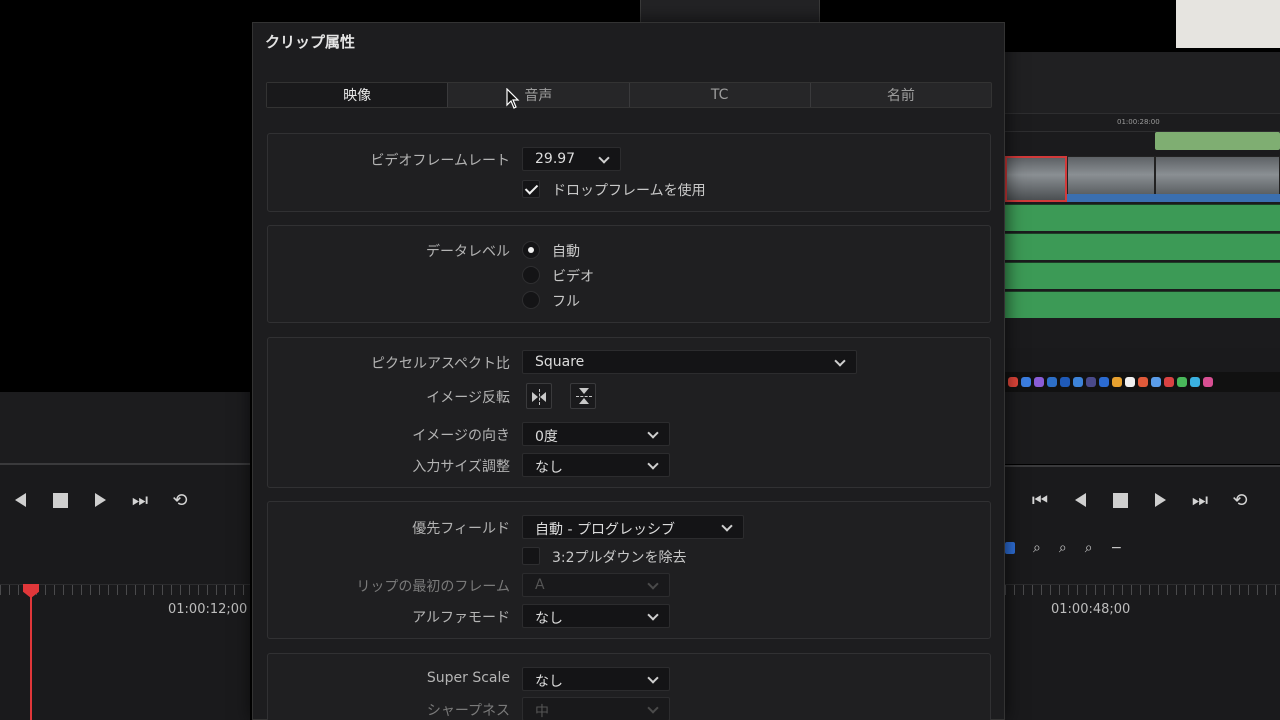 The width and height of the screenshot is (1280, 720). I want to click on go-to-end-button: ⏭, so click(1200, 500).